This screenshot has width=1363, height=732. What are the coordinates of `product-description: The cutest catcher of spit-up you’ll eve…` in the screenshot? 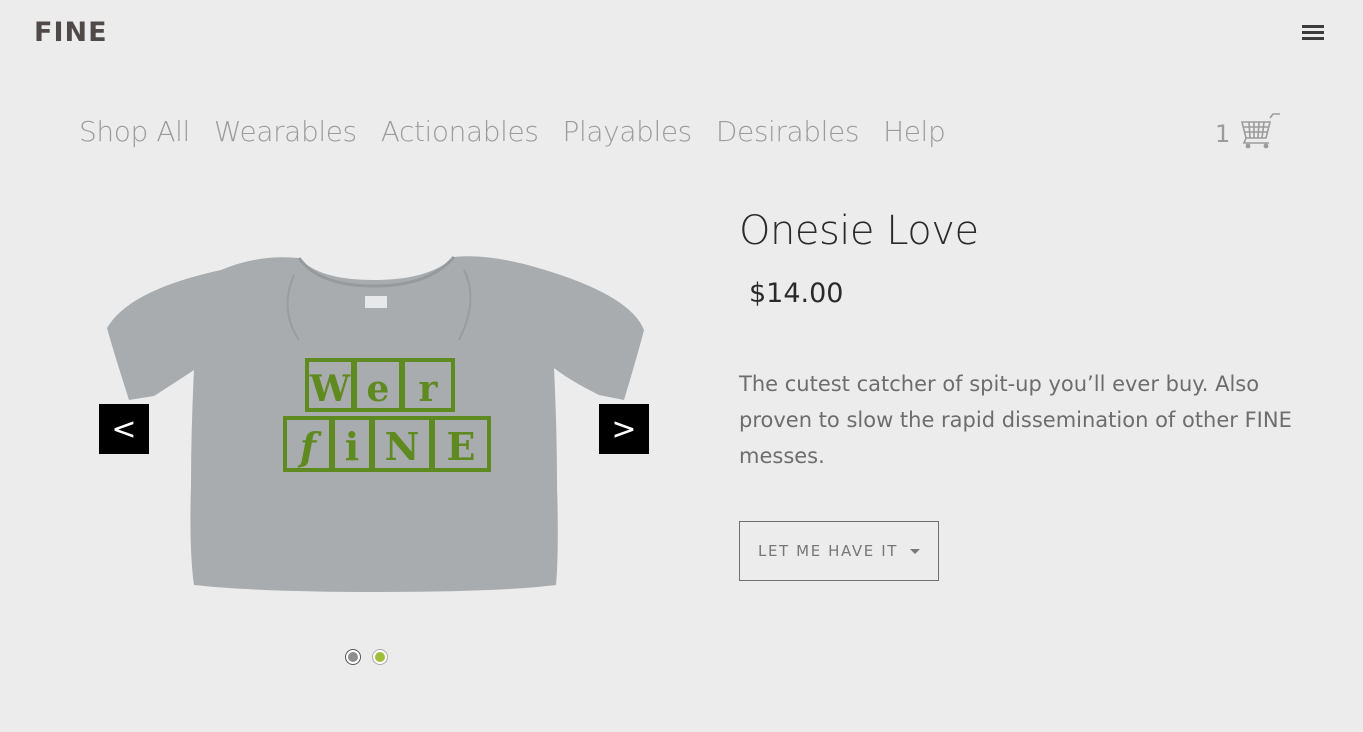 It's located at (1015, 420).